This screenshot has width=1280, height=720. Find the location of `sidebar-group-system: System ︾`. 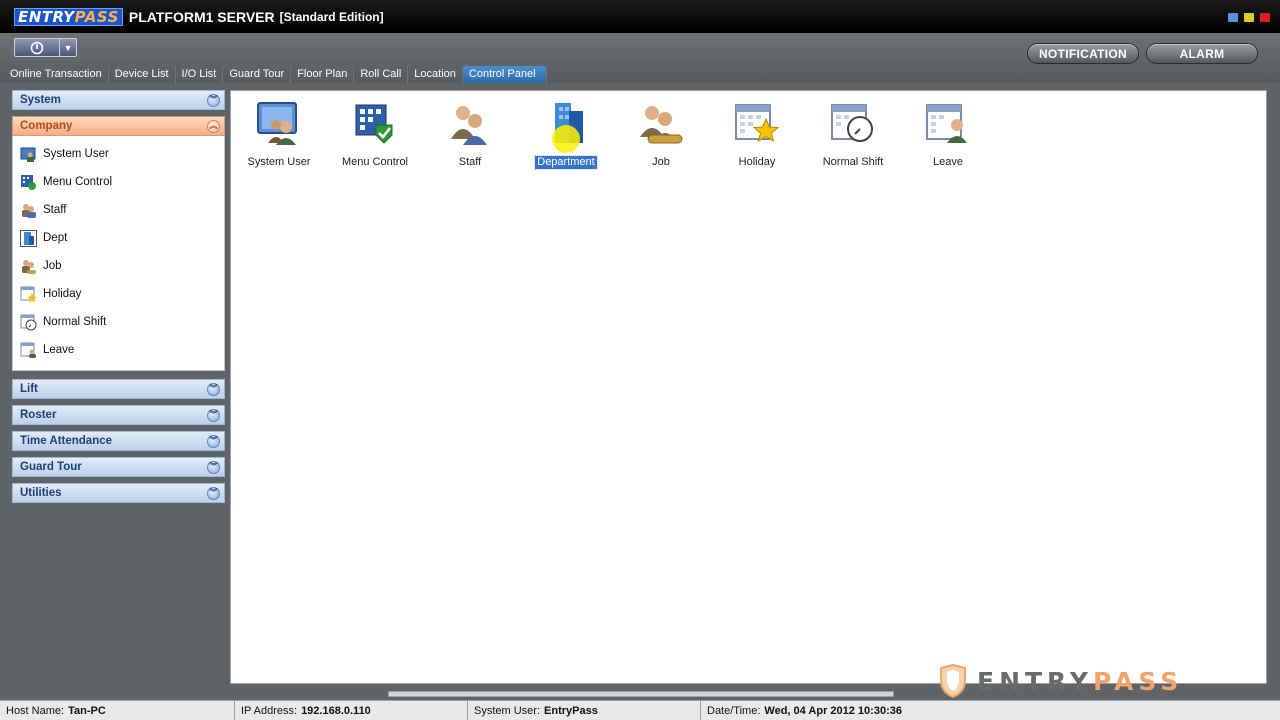

sidebar-group-system: System ︾ is located at coordinates (118, 100).